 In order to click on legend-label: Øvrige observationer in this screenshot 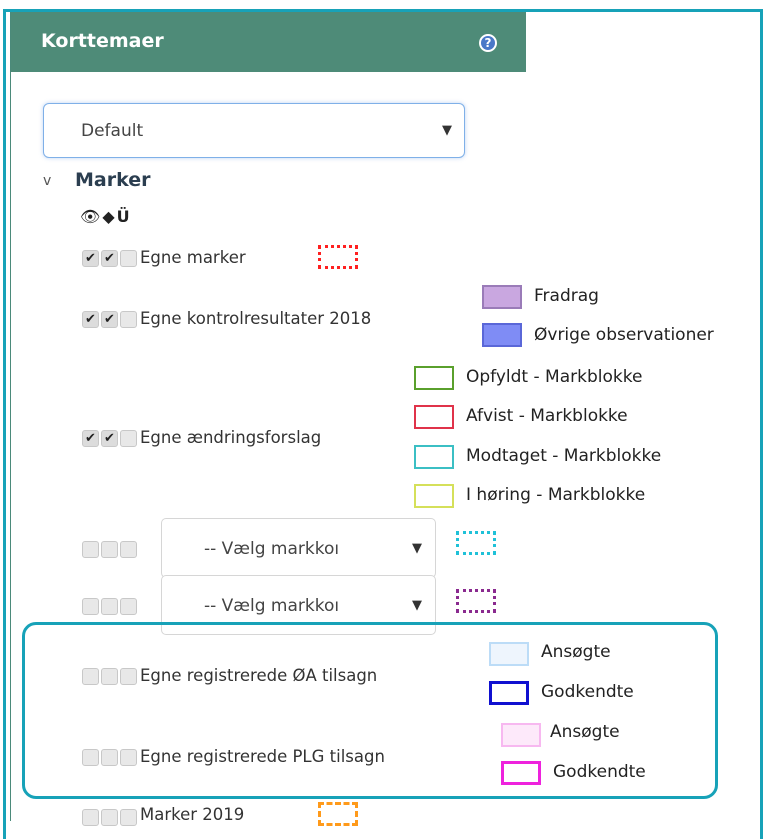, I will do `click(624, 335)`.